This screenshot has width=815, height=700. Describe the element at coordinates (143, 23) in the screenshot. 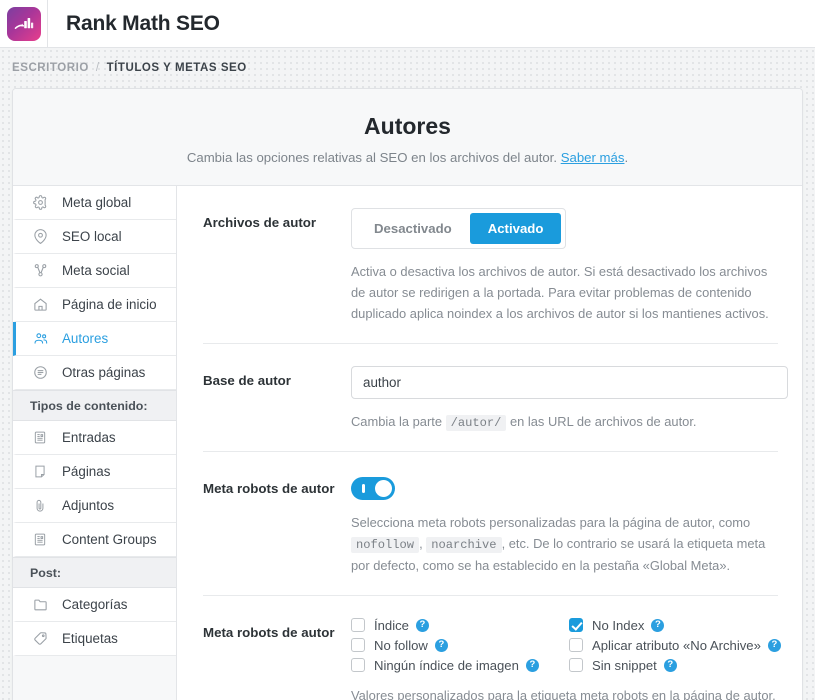

I see `app-title: Rank Math SEO` at that location.